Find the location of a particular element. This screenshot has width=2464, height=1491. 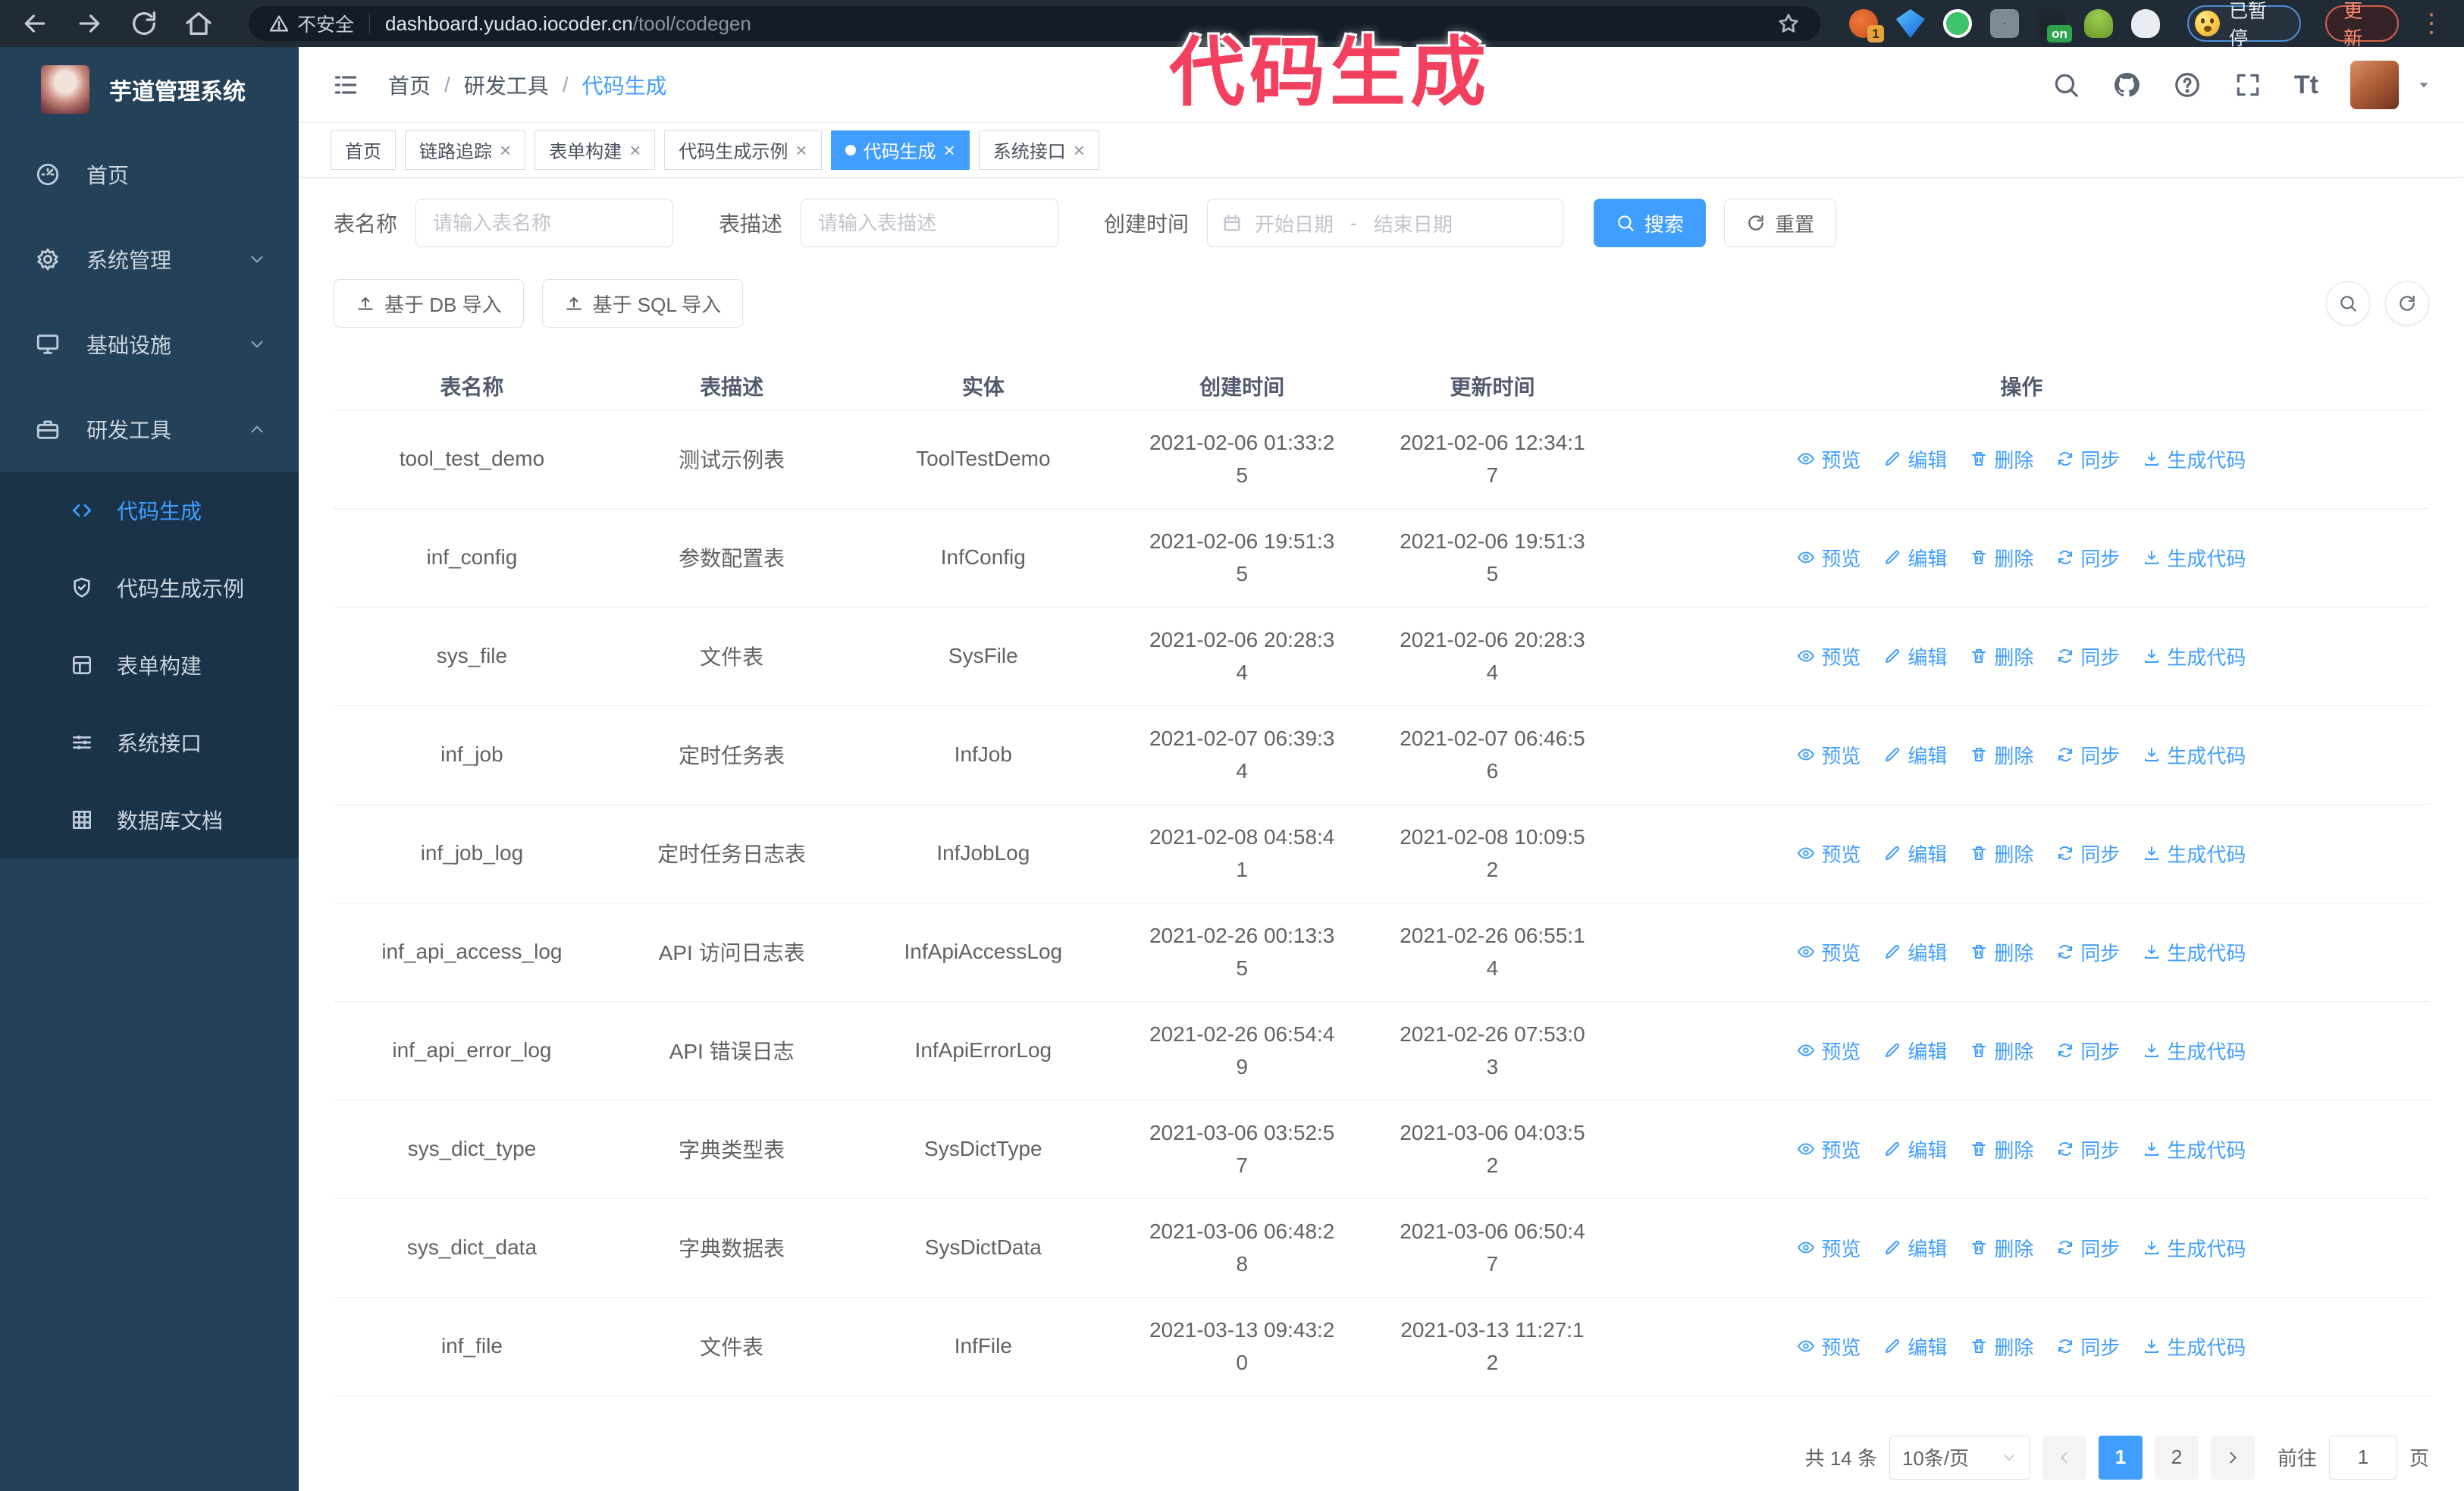

bookmark-star-icon is located at coordinates (1789, 23).